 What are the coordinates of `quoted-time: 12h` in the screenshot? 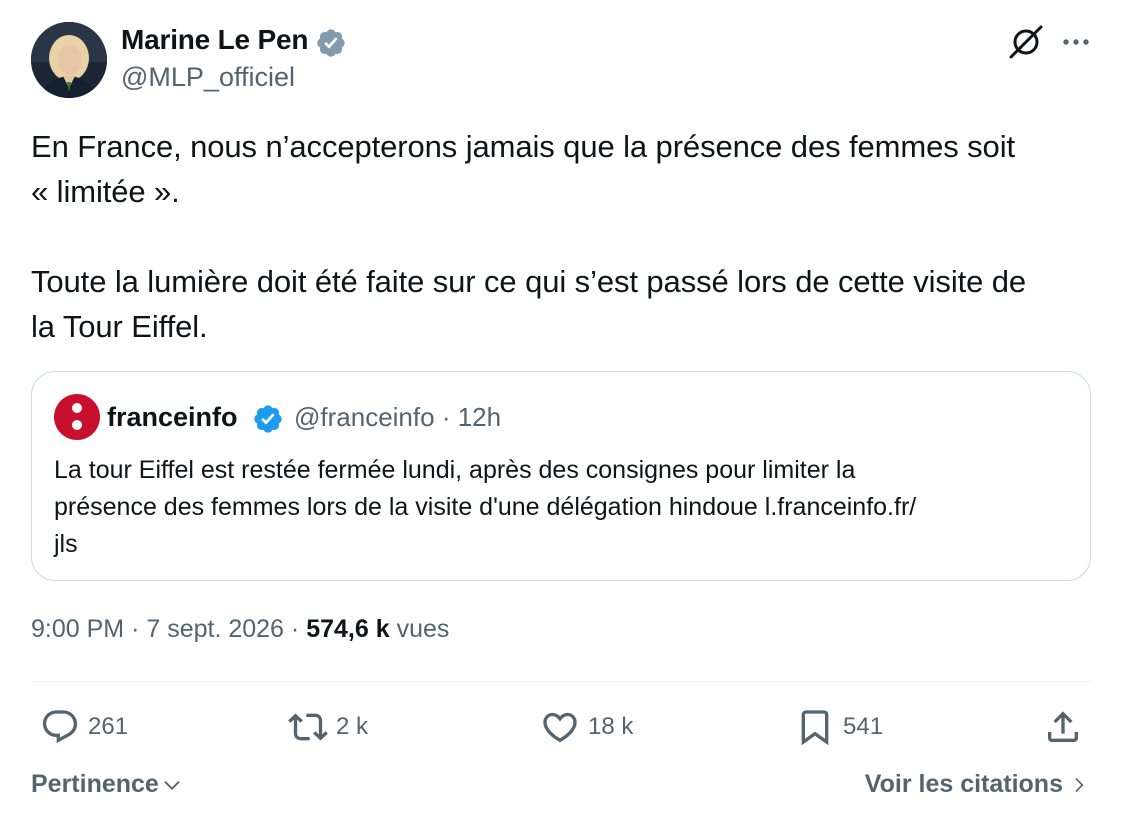 It's located at (479, 417).